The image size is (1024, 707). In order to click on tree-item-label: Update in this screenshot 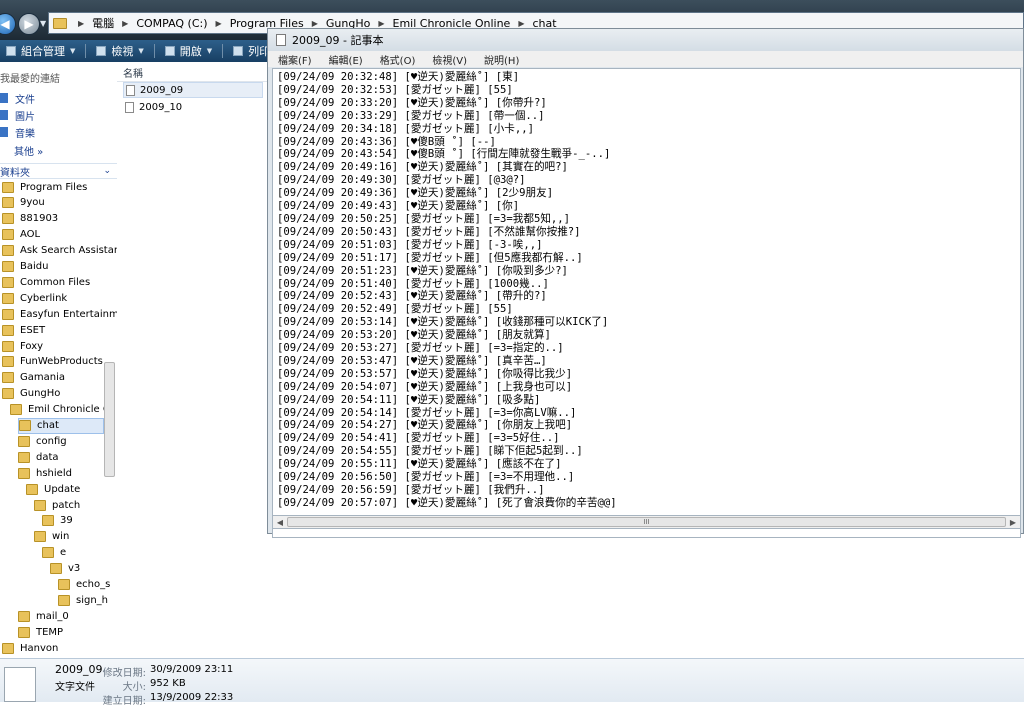, I will do `click(62, 489)`.